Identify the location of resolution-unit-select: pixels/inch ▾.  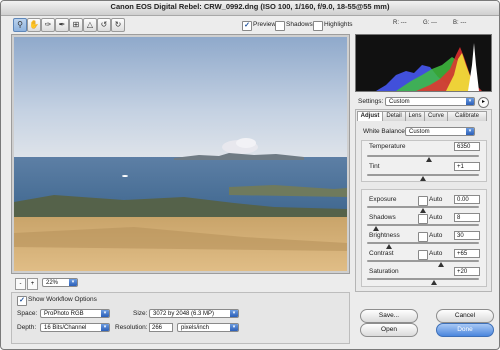
(208, 327).